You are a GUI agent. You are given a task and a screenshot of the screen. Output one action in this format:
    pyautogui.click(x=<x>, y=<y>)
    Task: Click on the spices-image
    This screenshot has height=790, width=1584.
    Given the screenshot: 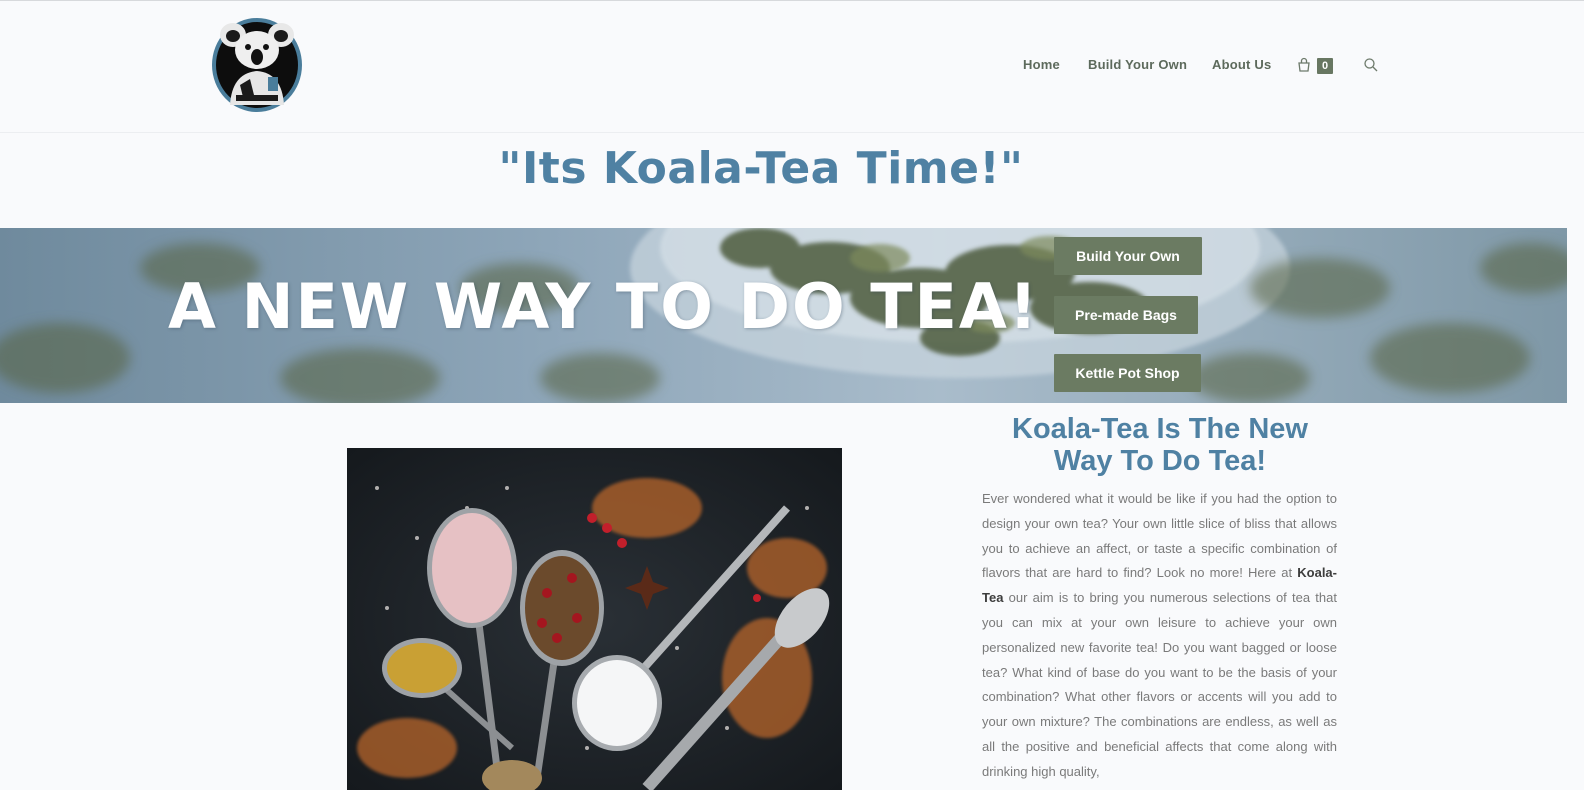 What is the action you would take?
    pyautogui.click(x=594, y=619)
    